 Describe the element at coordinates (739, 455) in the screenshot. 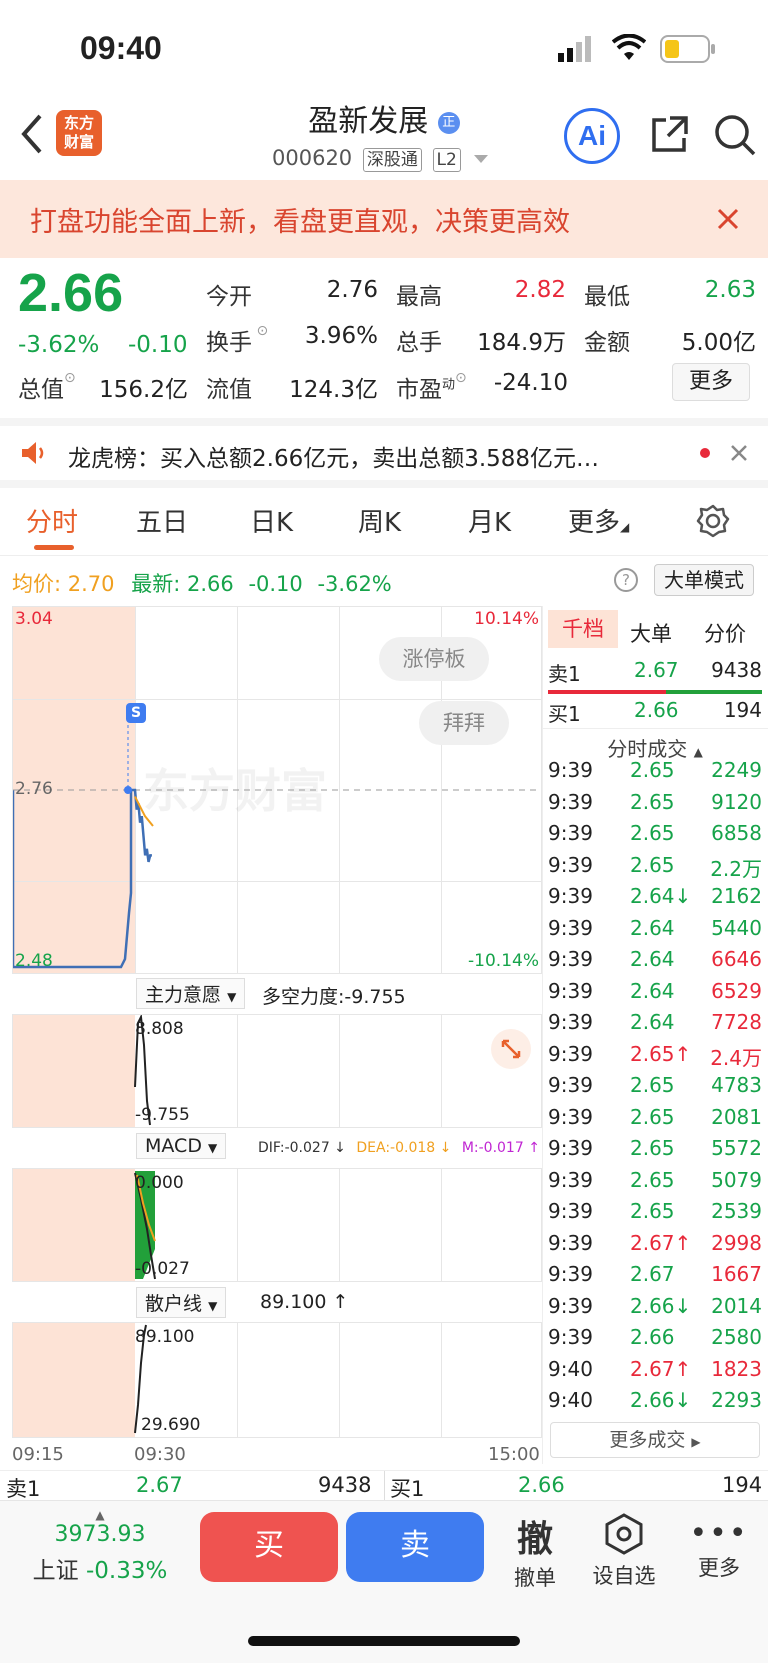

I see `close-notice-icon` at that location.